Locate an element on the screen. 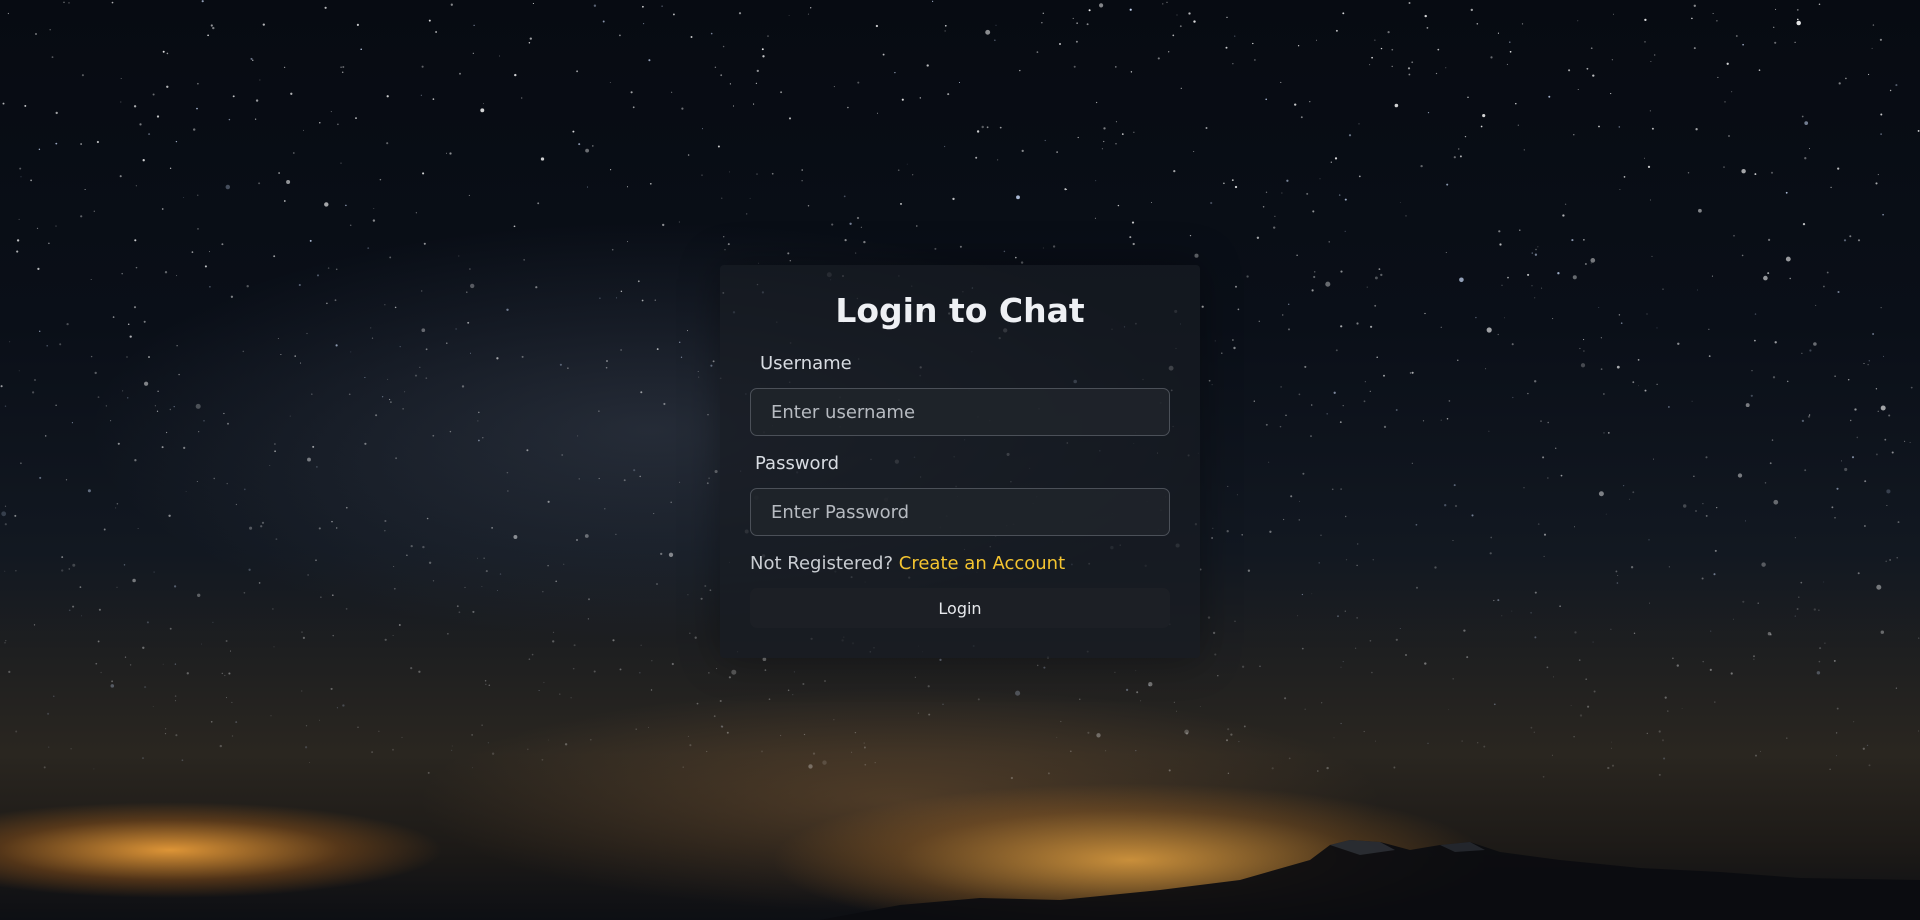 The height and width of the screenshot is (920, 1920). password-input is located at coordinates (960, 512).